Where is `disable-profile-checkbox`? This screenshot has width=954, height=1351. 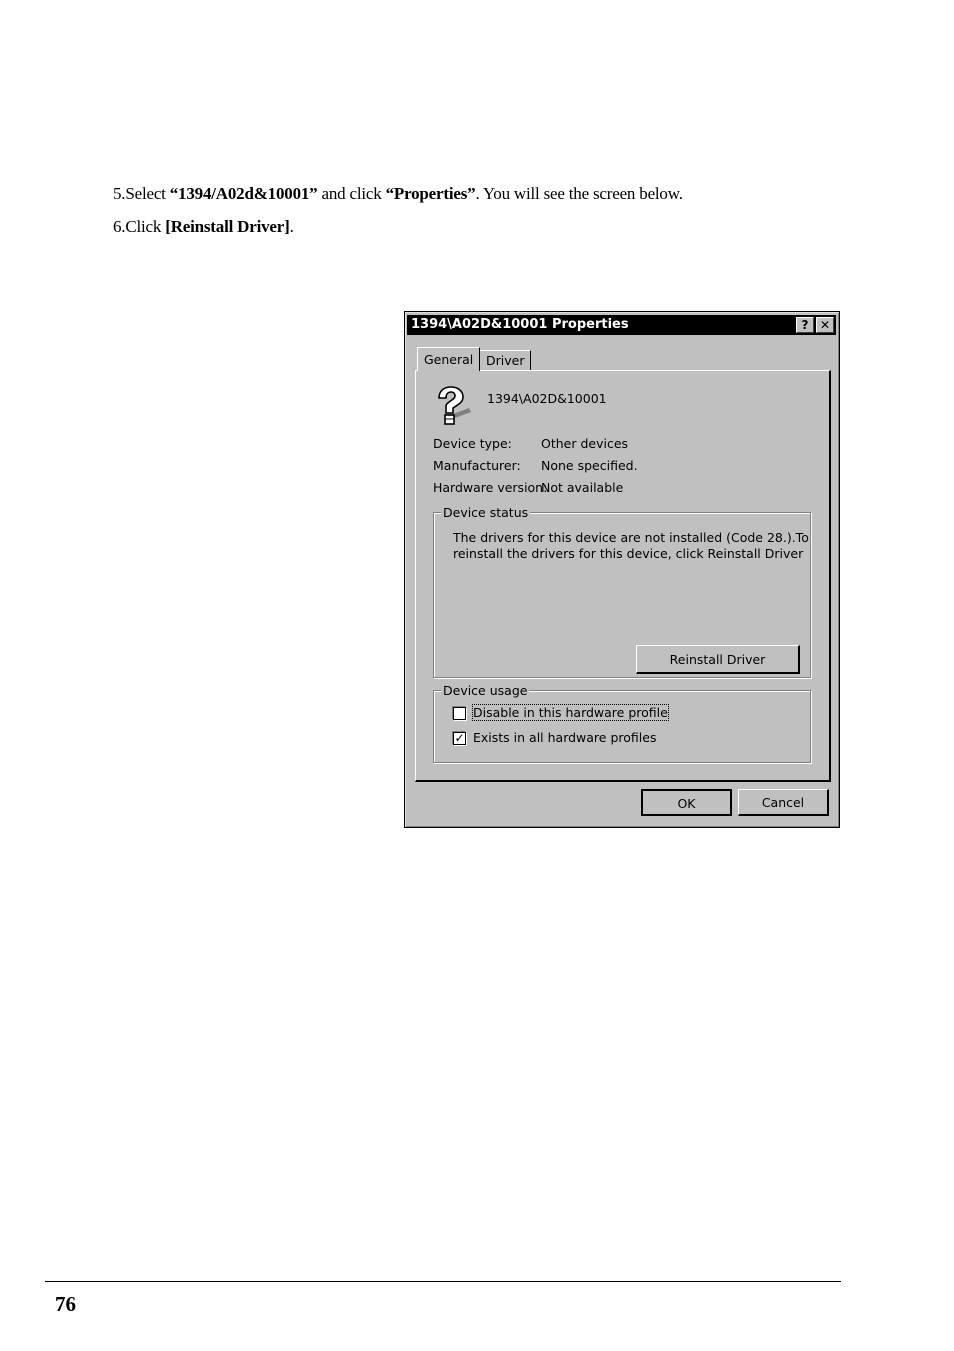
disable-profile-checkbox is located at coordinates (459, 713).